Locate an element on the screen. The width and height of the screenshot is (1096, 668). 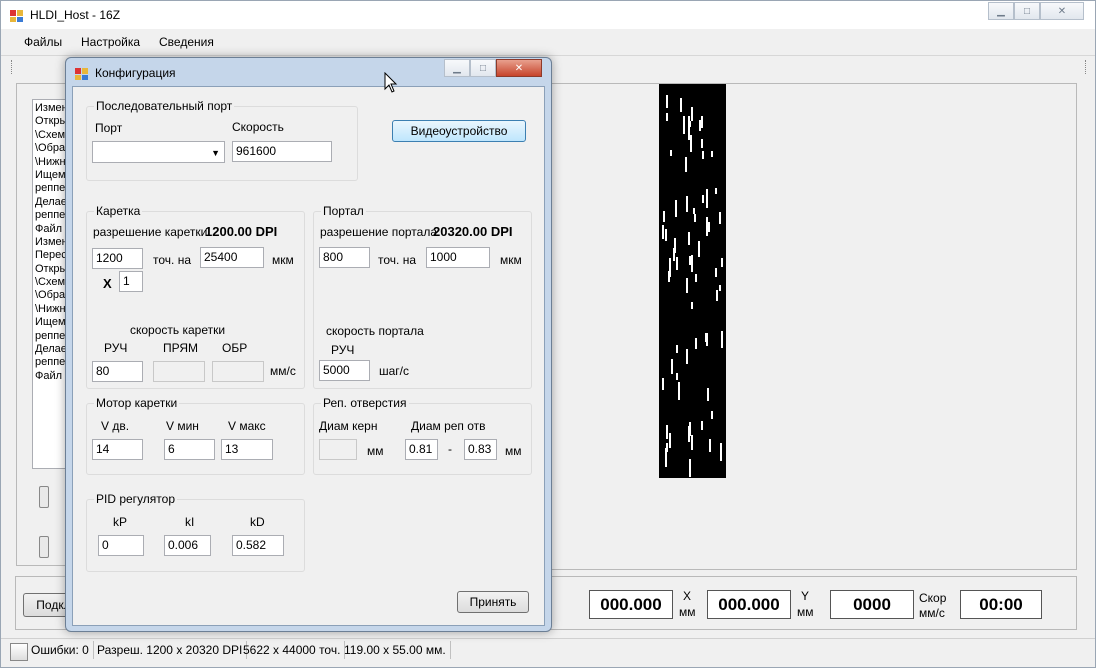
y-label: Y is located at coordinates (805, 596).